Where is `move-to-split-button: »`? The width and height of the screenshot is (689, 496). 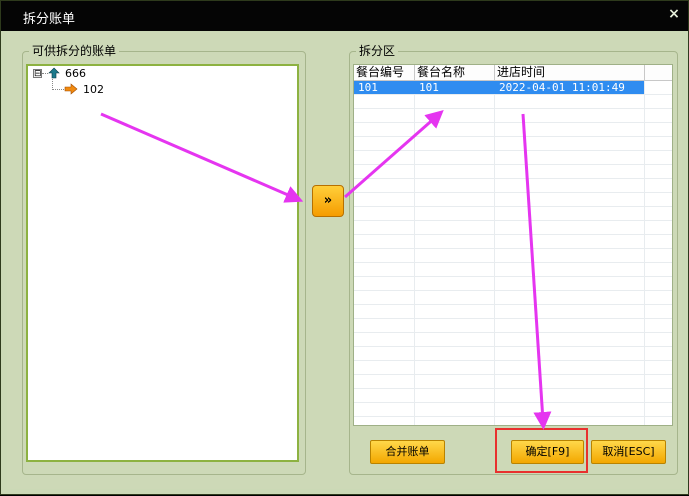
move-to-split-button: » is located at coordinates (328, 201).